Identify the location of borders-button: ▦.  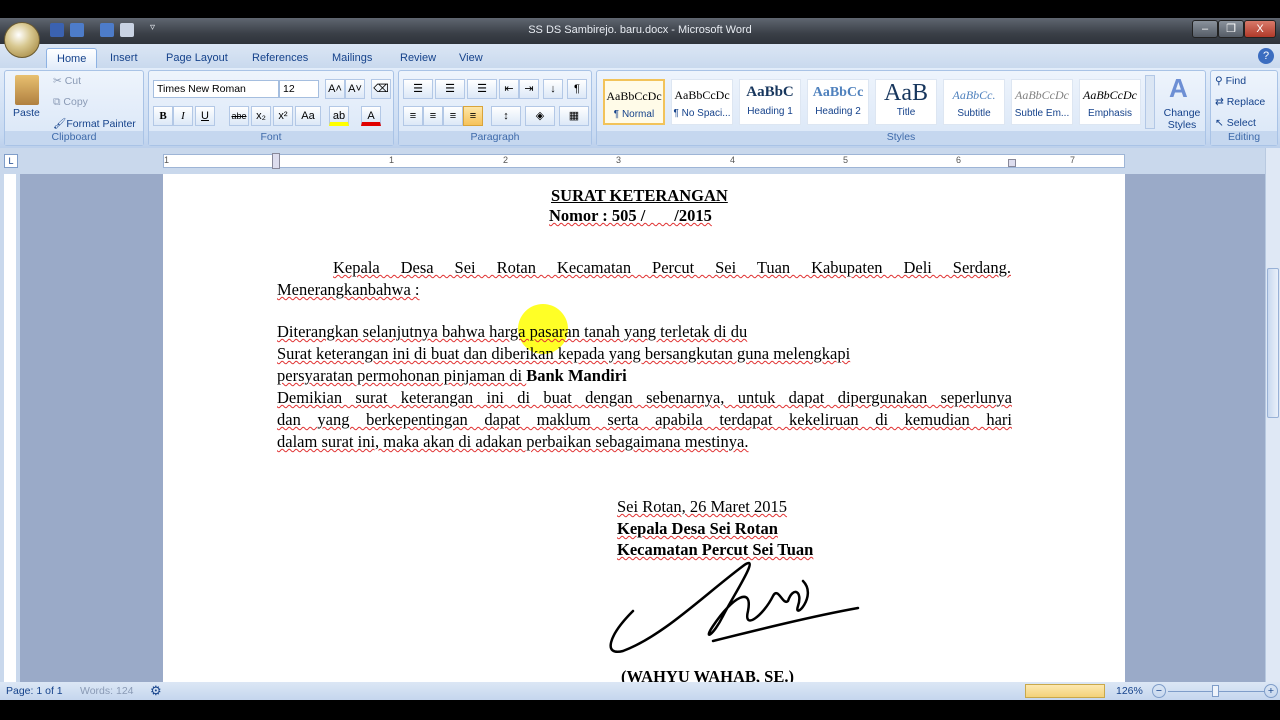
(574, 116).